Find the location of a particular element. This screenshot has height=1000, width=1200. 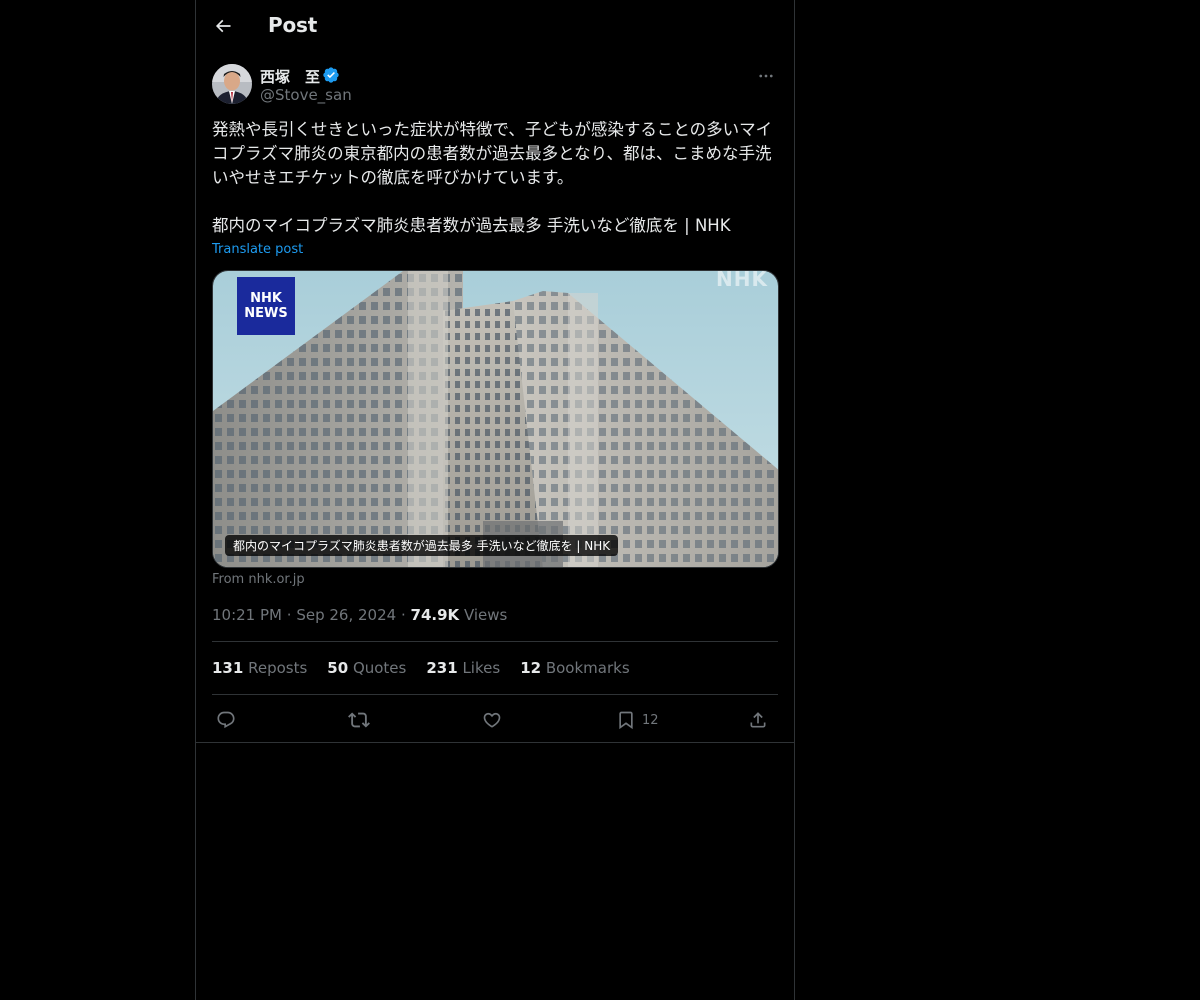

bookmark-icon is located at coordinates (626, 720).